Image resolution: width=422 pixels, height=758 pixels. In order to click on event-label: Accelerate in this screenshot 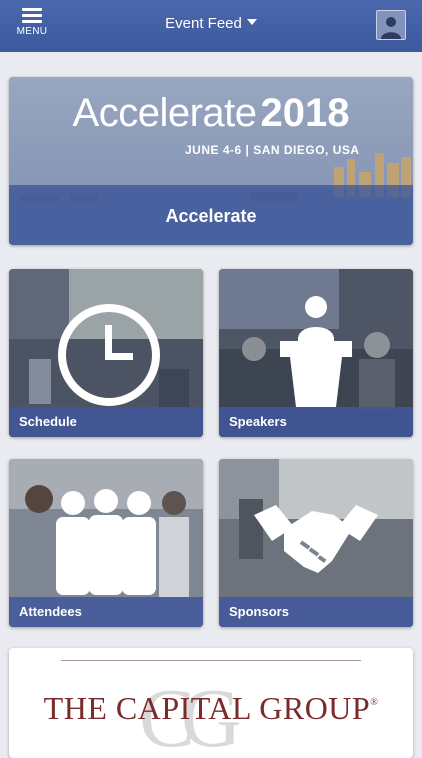, I will do `click(211, 215)`.